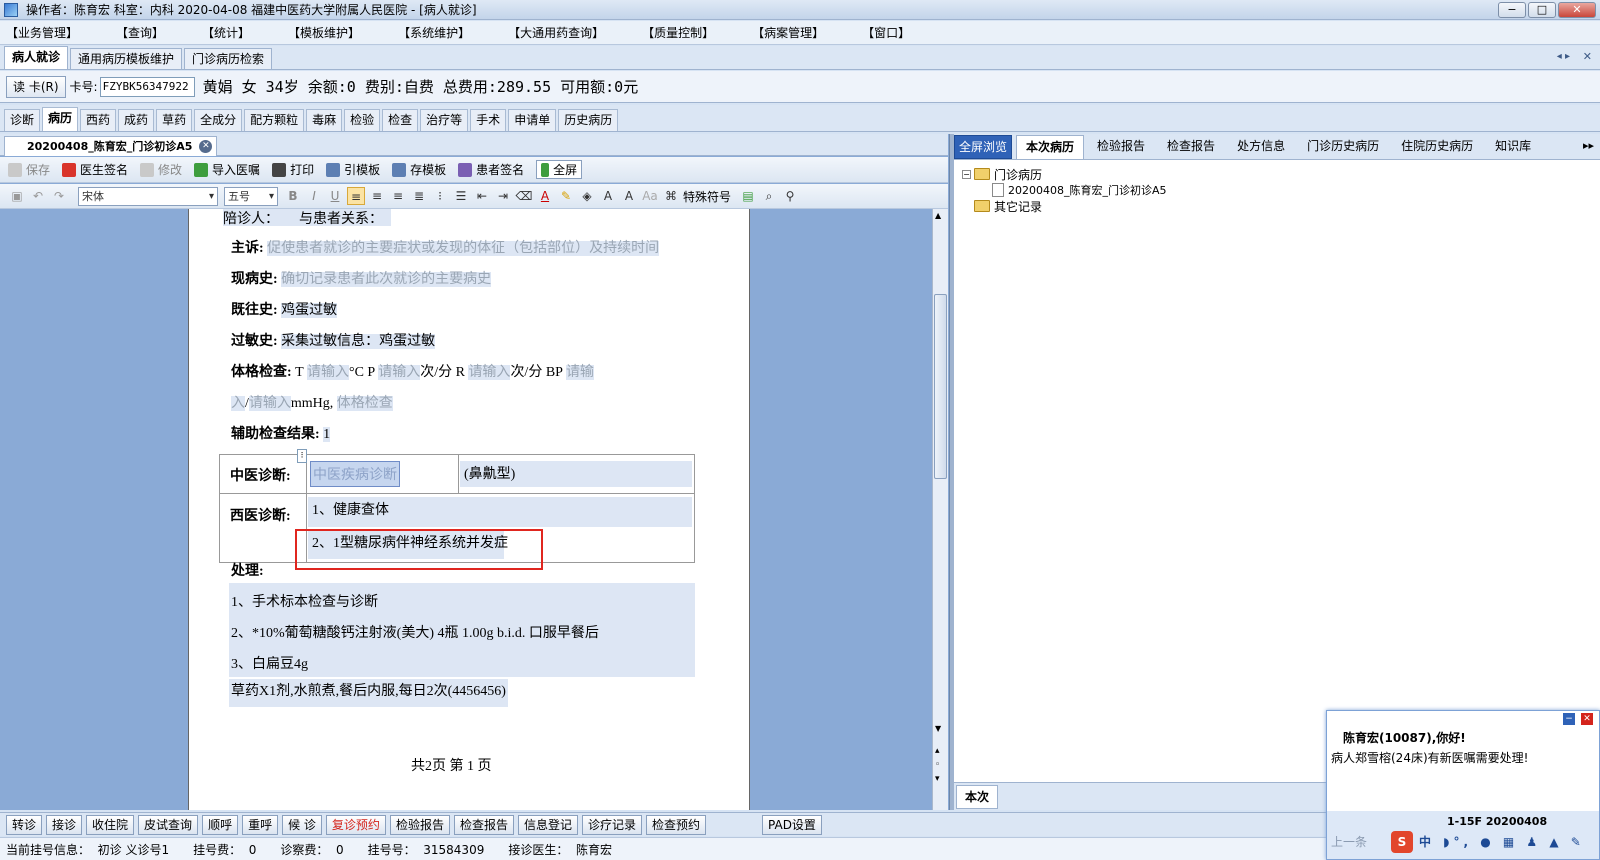  What do you see at coordinates (532, 120) in the screenshot?
I see `tab-request: 申请单` at bounding box center [532, 120].